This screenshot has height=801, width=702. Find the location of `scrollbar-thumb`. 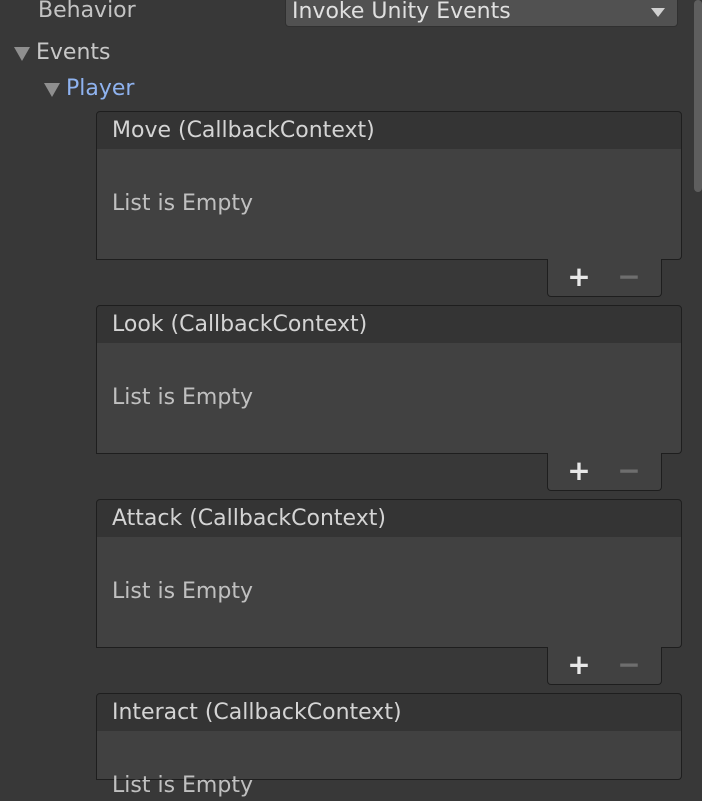

scrollbar-thumb is located at coordinates (698, 96).